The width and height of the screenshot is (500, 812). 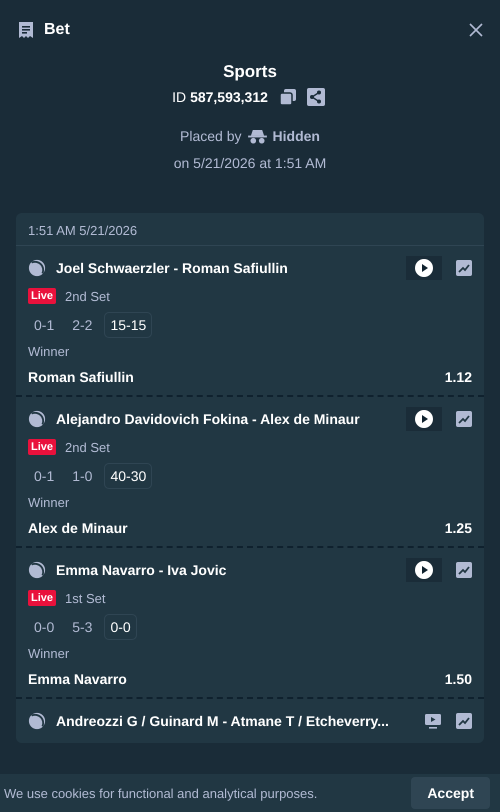 What do you see at coordinates (128, 325) in the screenshot?
I see `score: 15-15` at bounding box center [128, 325].